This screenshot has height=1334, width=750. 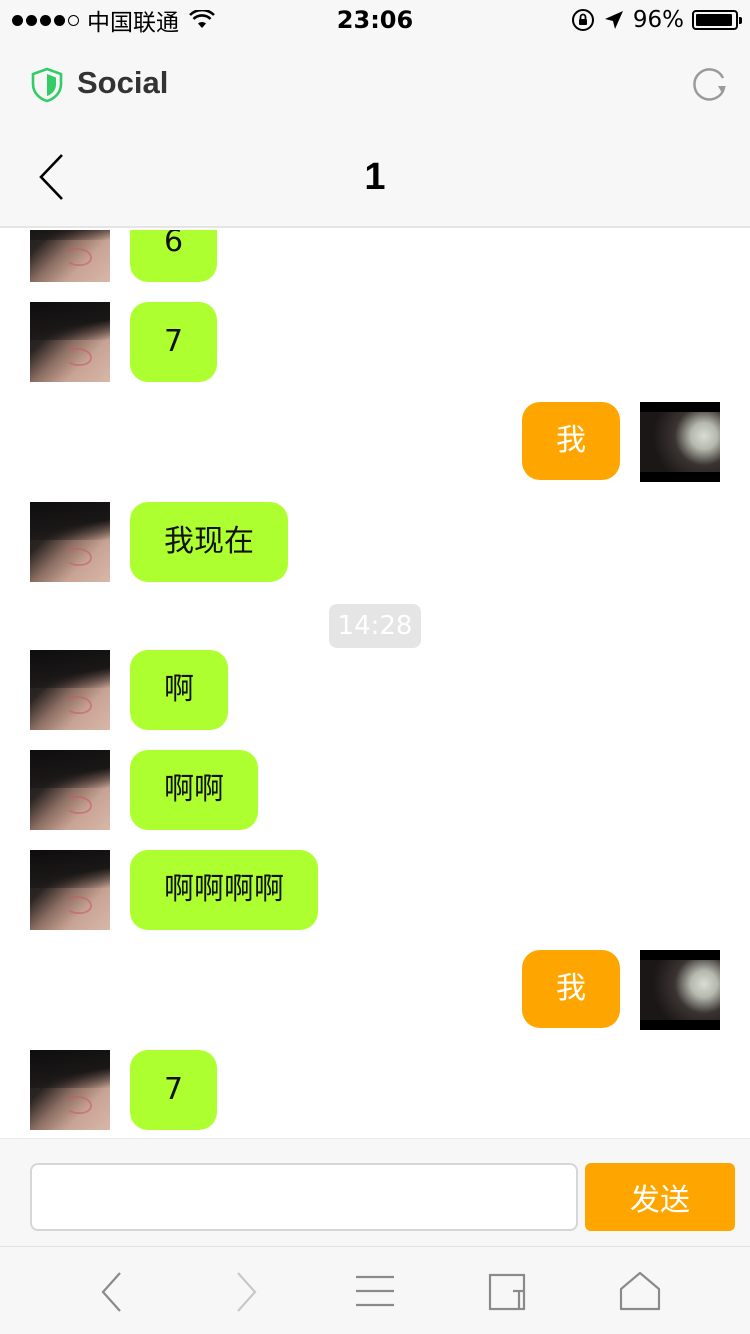 I want to click on status-right: 96%, so click(x=656, y=20).